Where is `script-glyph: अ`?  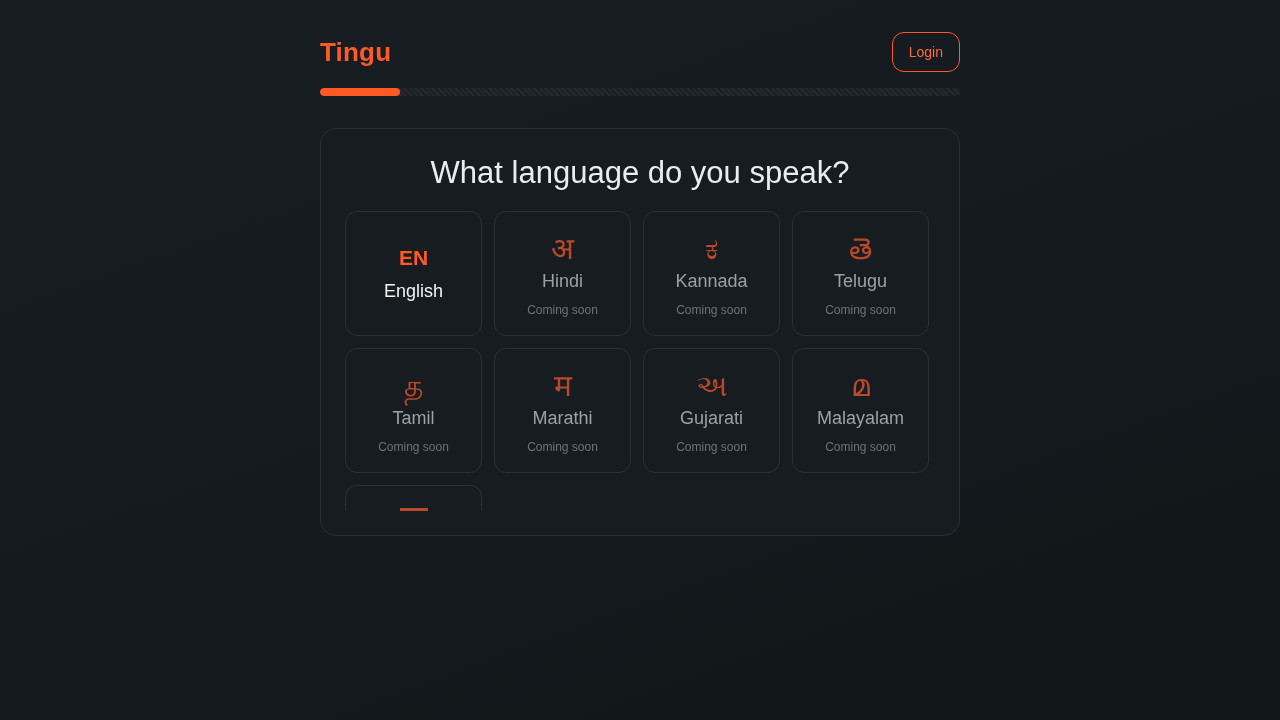 script-glyph: अ is located at coordinates (562, 248).